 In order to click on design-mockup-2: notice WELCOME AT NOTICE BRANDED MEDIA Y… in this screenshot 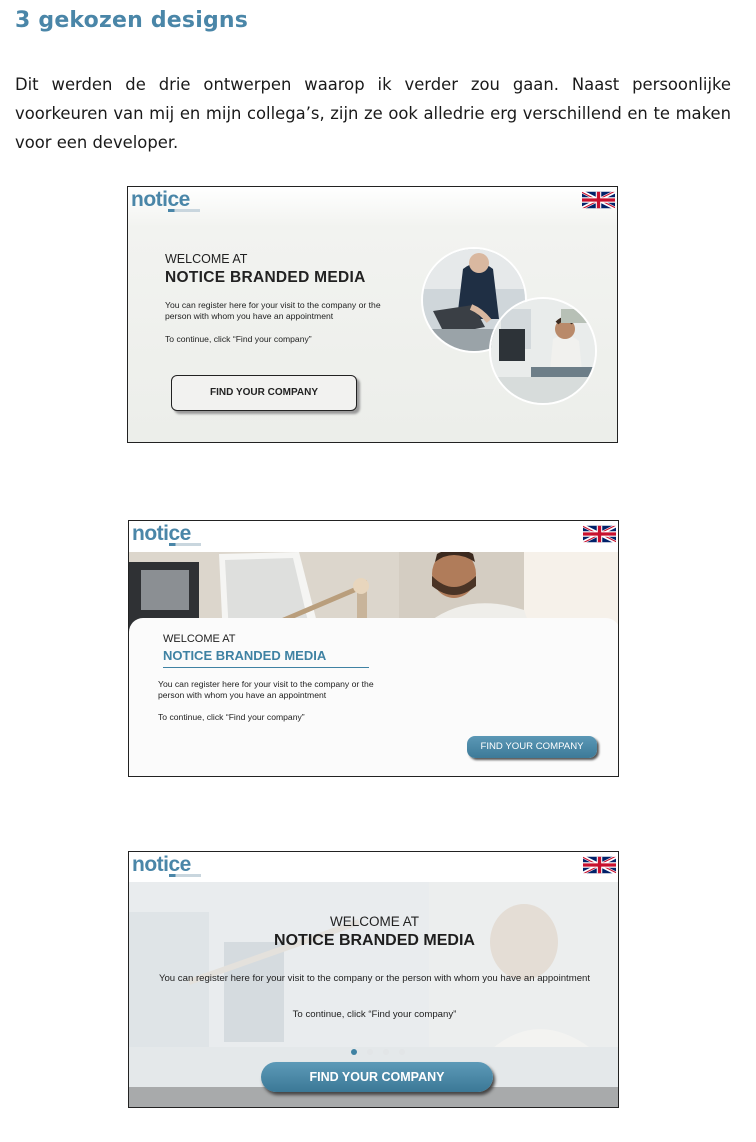, I will do `click(373, 648)`.